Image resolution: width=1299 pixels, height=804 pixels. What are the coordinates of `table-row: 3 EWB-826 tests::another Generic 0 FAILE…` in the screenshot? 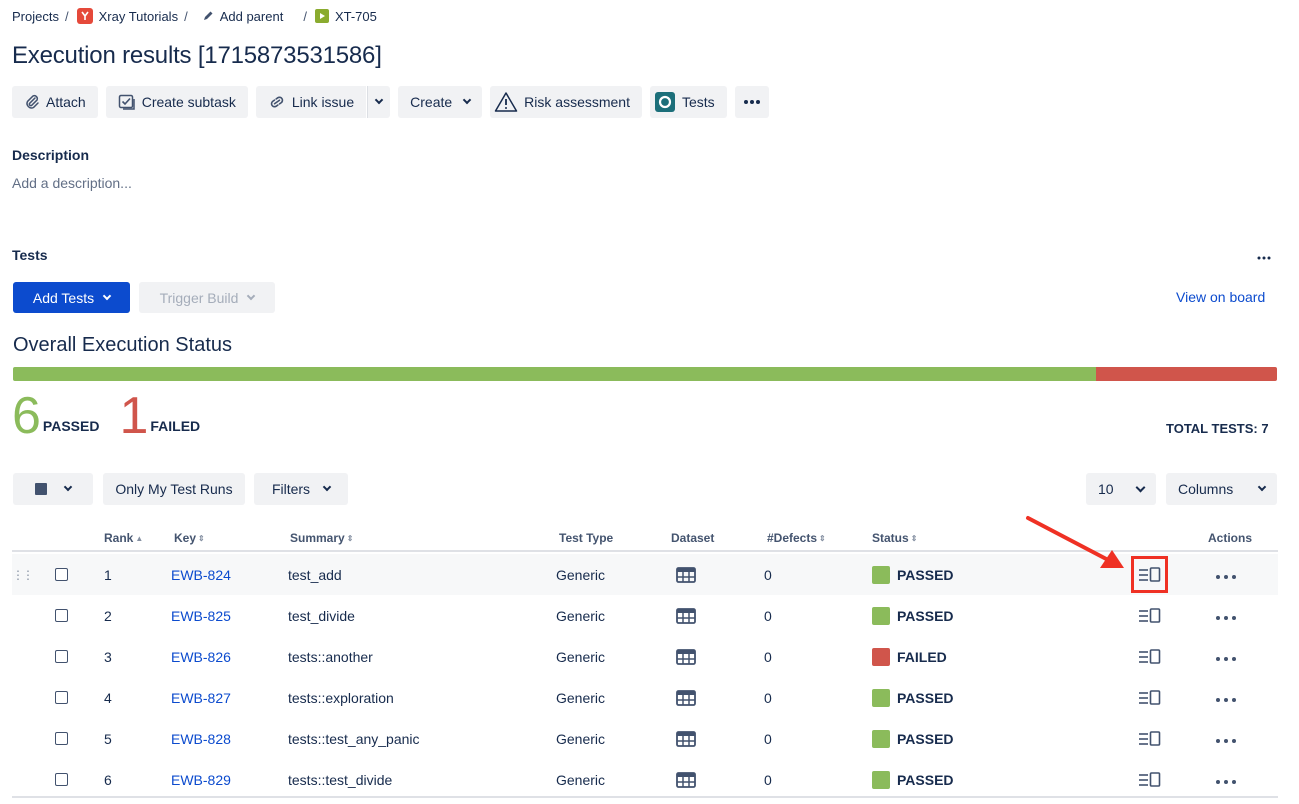 It's located at (645, 656).